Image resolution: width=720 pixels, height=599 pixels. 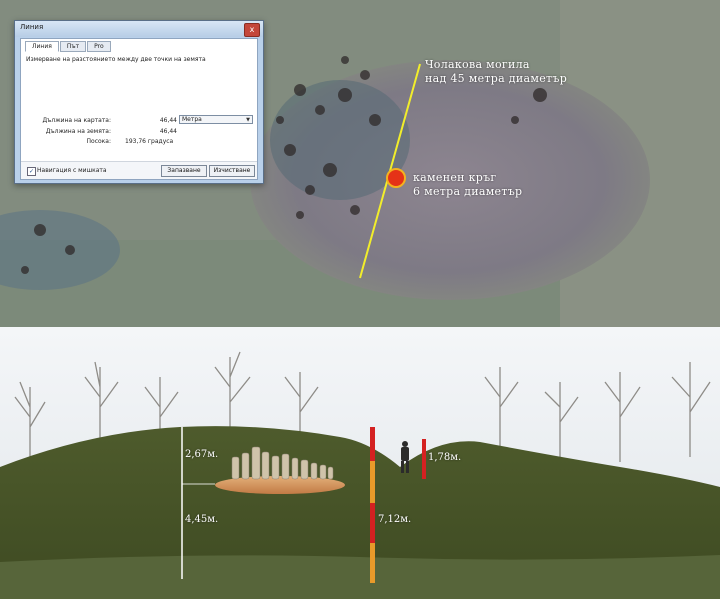 I want to click on heading-label: Посока:, so click(x=98, y=141).